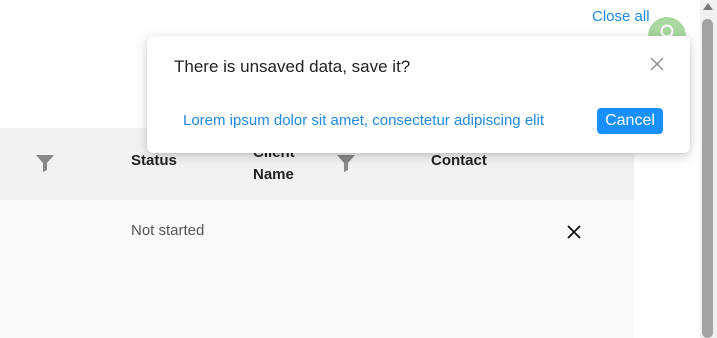  What do you see at coordinates (459, 161) in the screenshot?
I see `column-header-contact: Contact` at bounding box center [459, 161].